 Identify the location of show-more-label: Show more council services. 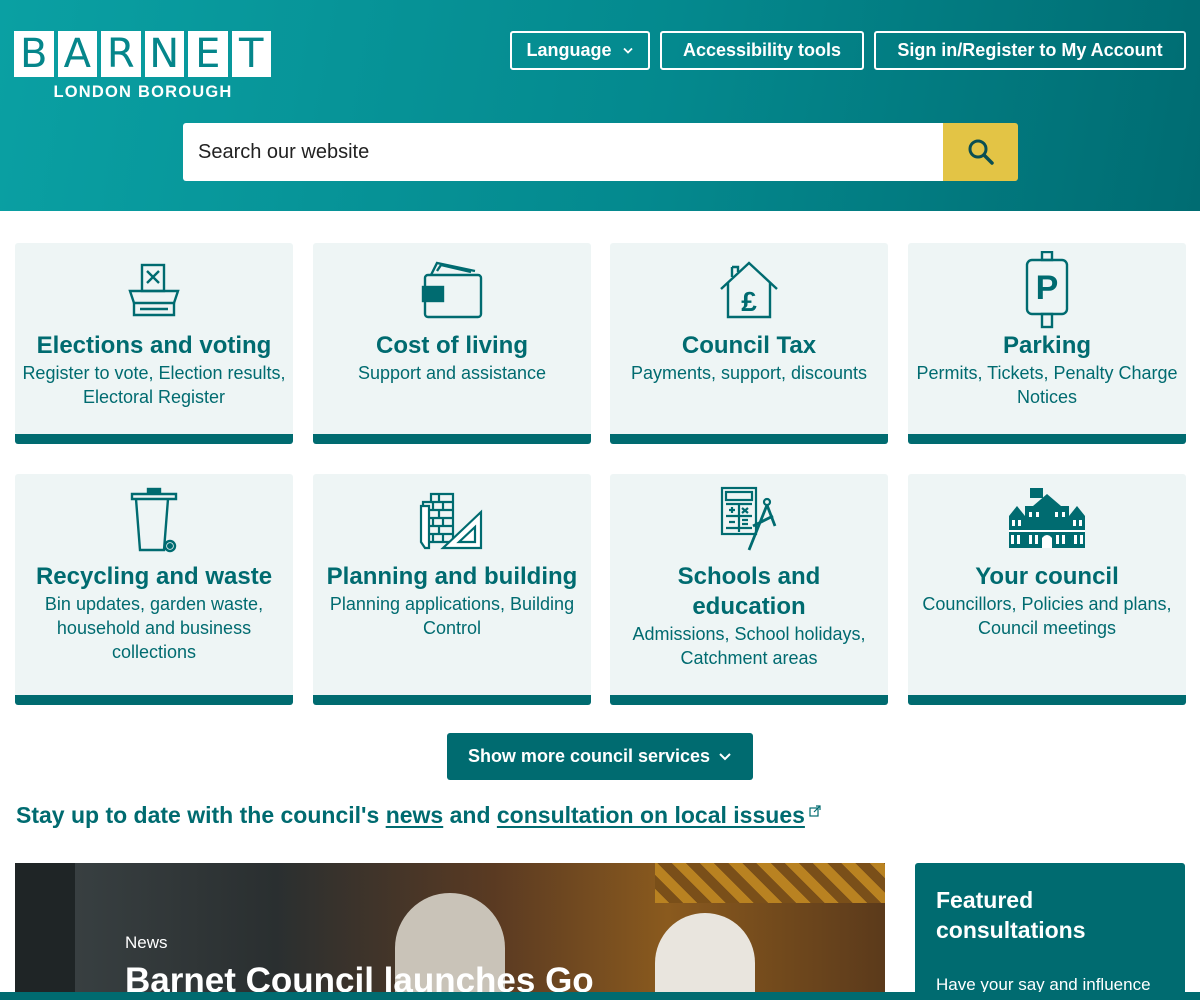
(589, 756).